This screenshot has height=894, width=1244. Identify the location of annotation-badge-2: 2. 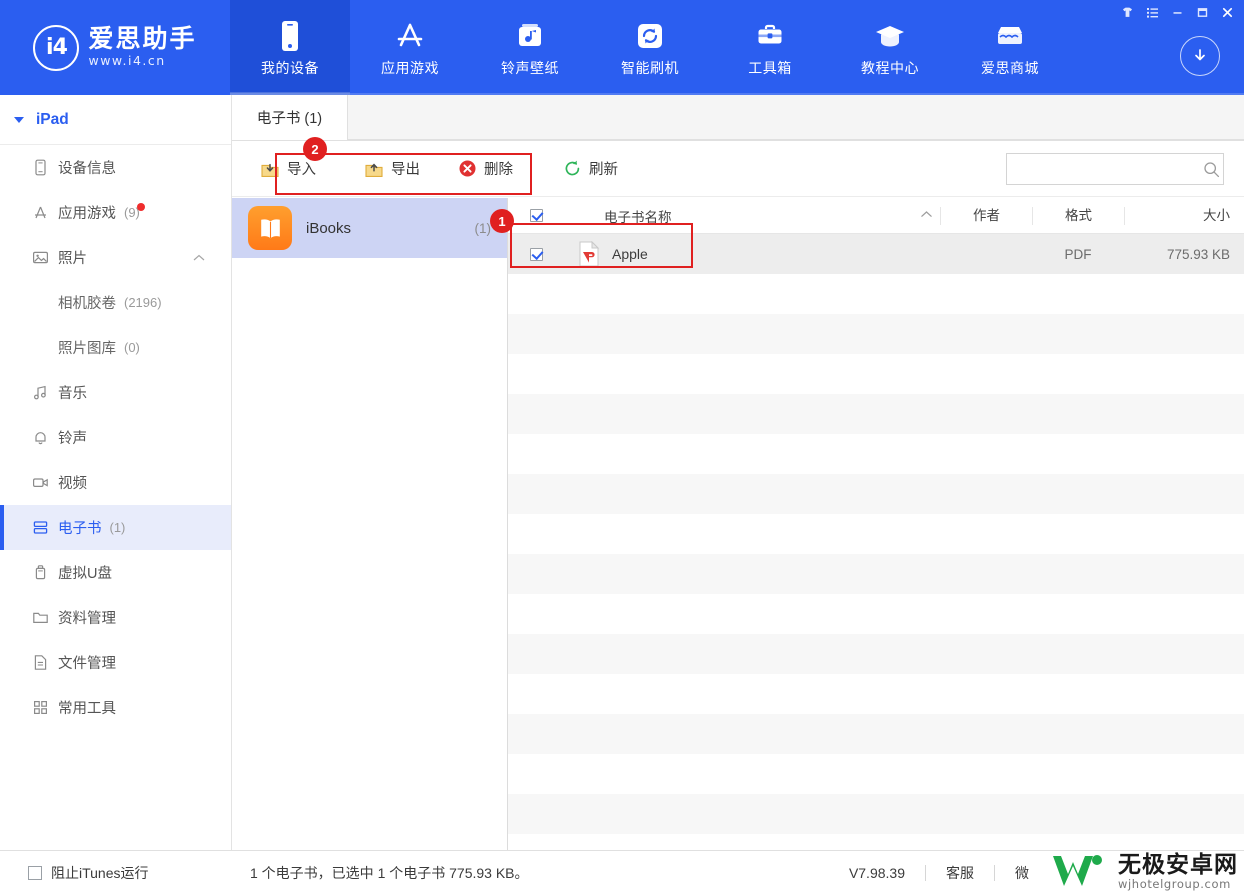
(315, 149).